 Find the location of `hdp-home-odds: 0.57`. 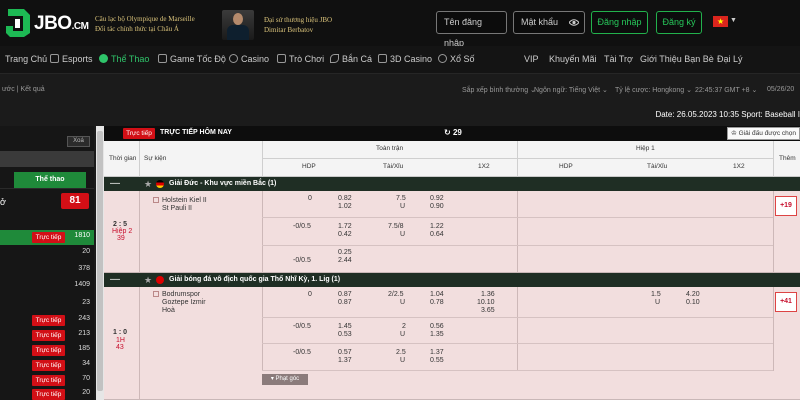

hdp-home-odds: 0.57 is located at coordinates (345, 352).